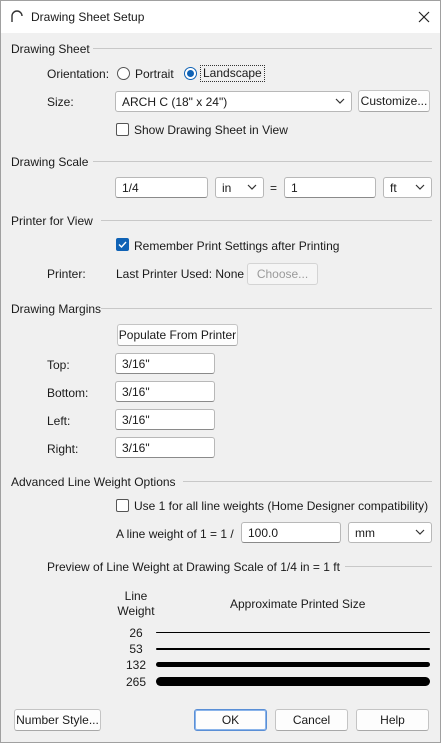 The height and width of the screenshot is (743, 441). What do you see at coordinates (365, 533) in the screenshot?
I see `weight-unit-value: mm` at bounding box center [365, 533].